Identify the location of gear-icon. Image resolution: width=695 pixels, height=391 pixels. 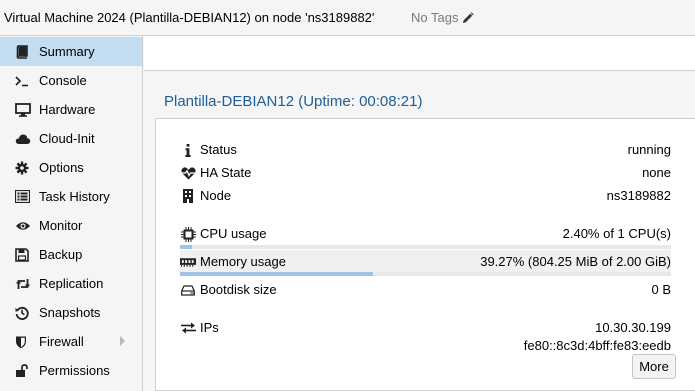
(24, 168).